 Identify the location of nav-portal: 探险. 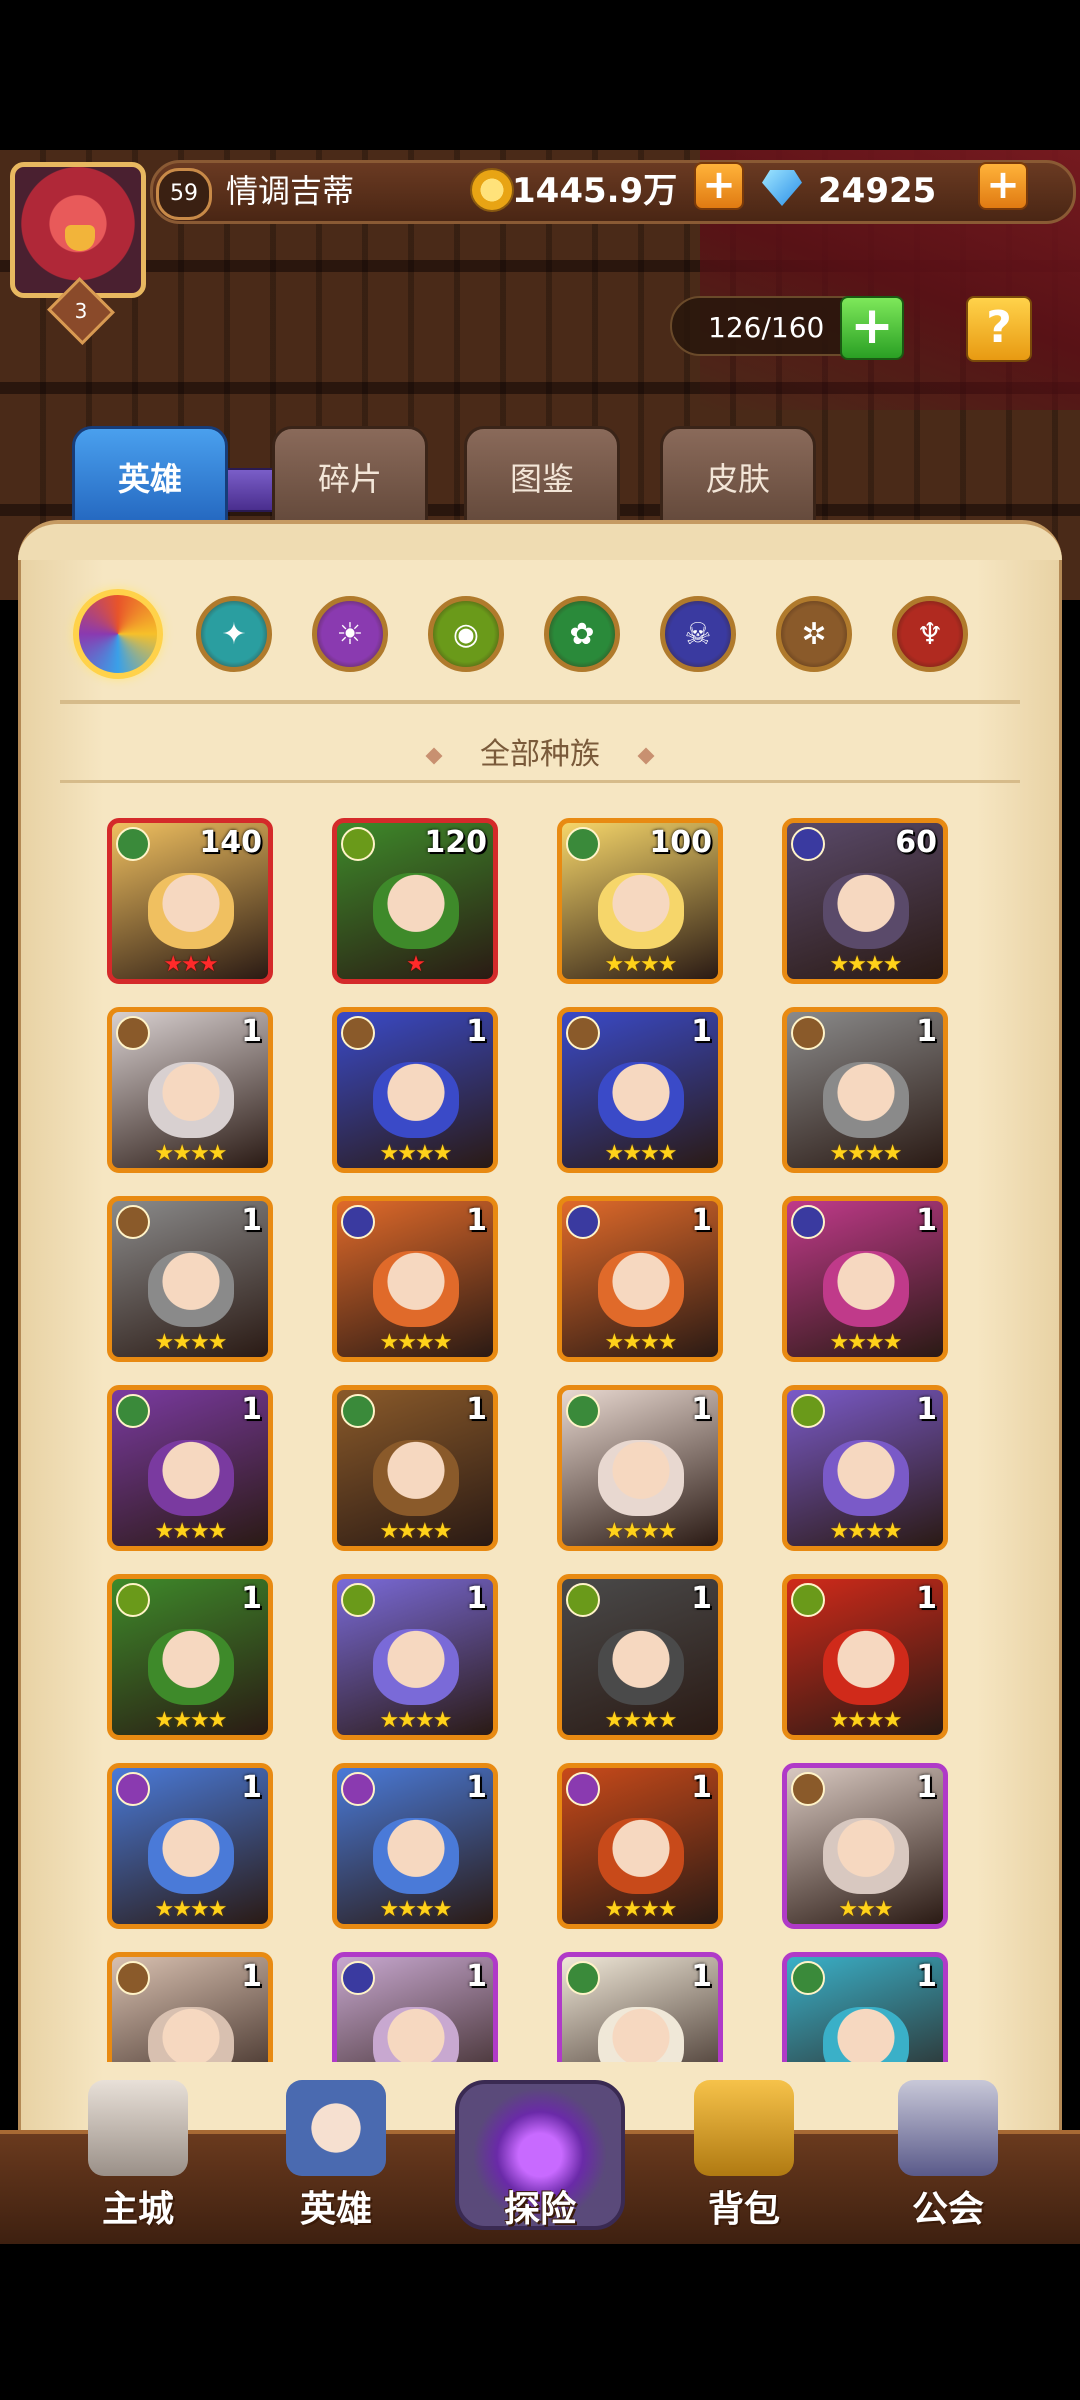
(540, 2155).